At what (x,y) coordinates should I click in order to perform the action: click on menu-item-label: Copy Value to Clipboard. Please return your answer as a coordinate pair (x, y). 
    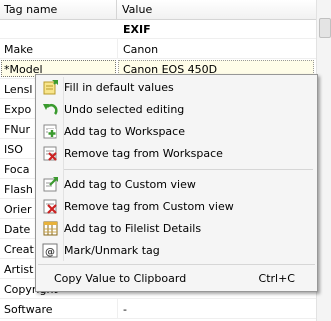
    Looking at the image, I should click on (120, 278).